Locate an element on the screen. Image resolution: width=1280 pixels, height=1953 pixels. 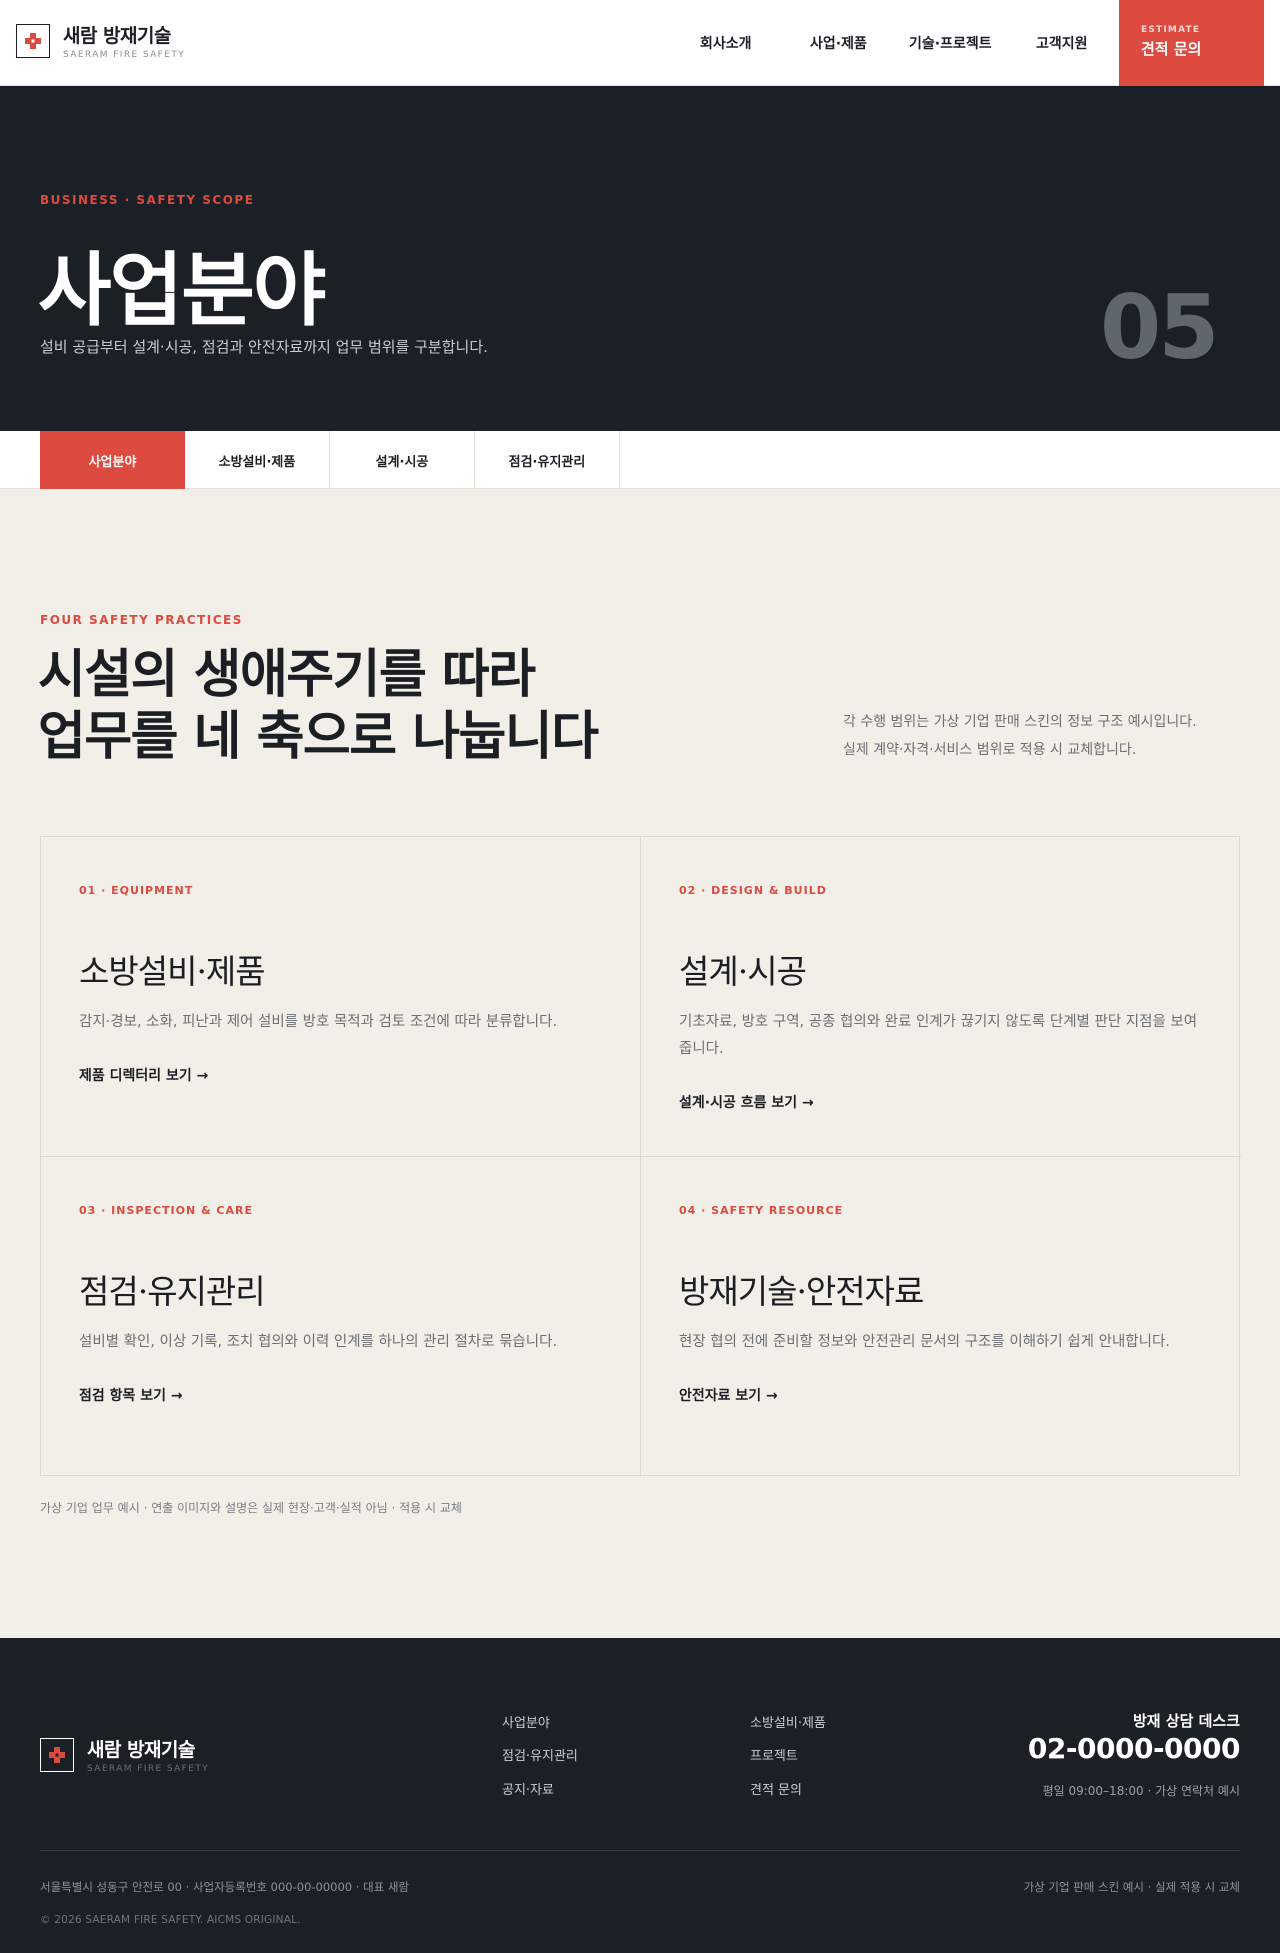
nav-item-business: 사업·제품 is located at coordinates (838, 43).